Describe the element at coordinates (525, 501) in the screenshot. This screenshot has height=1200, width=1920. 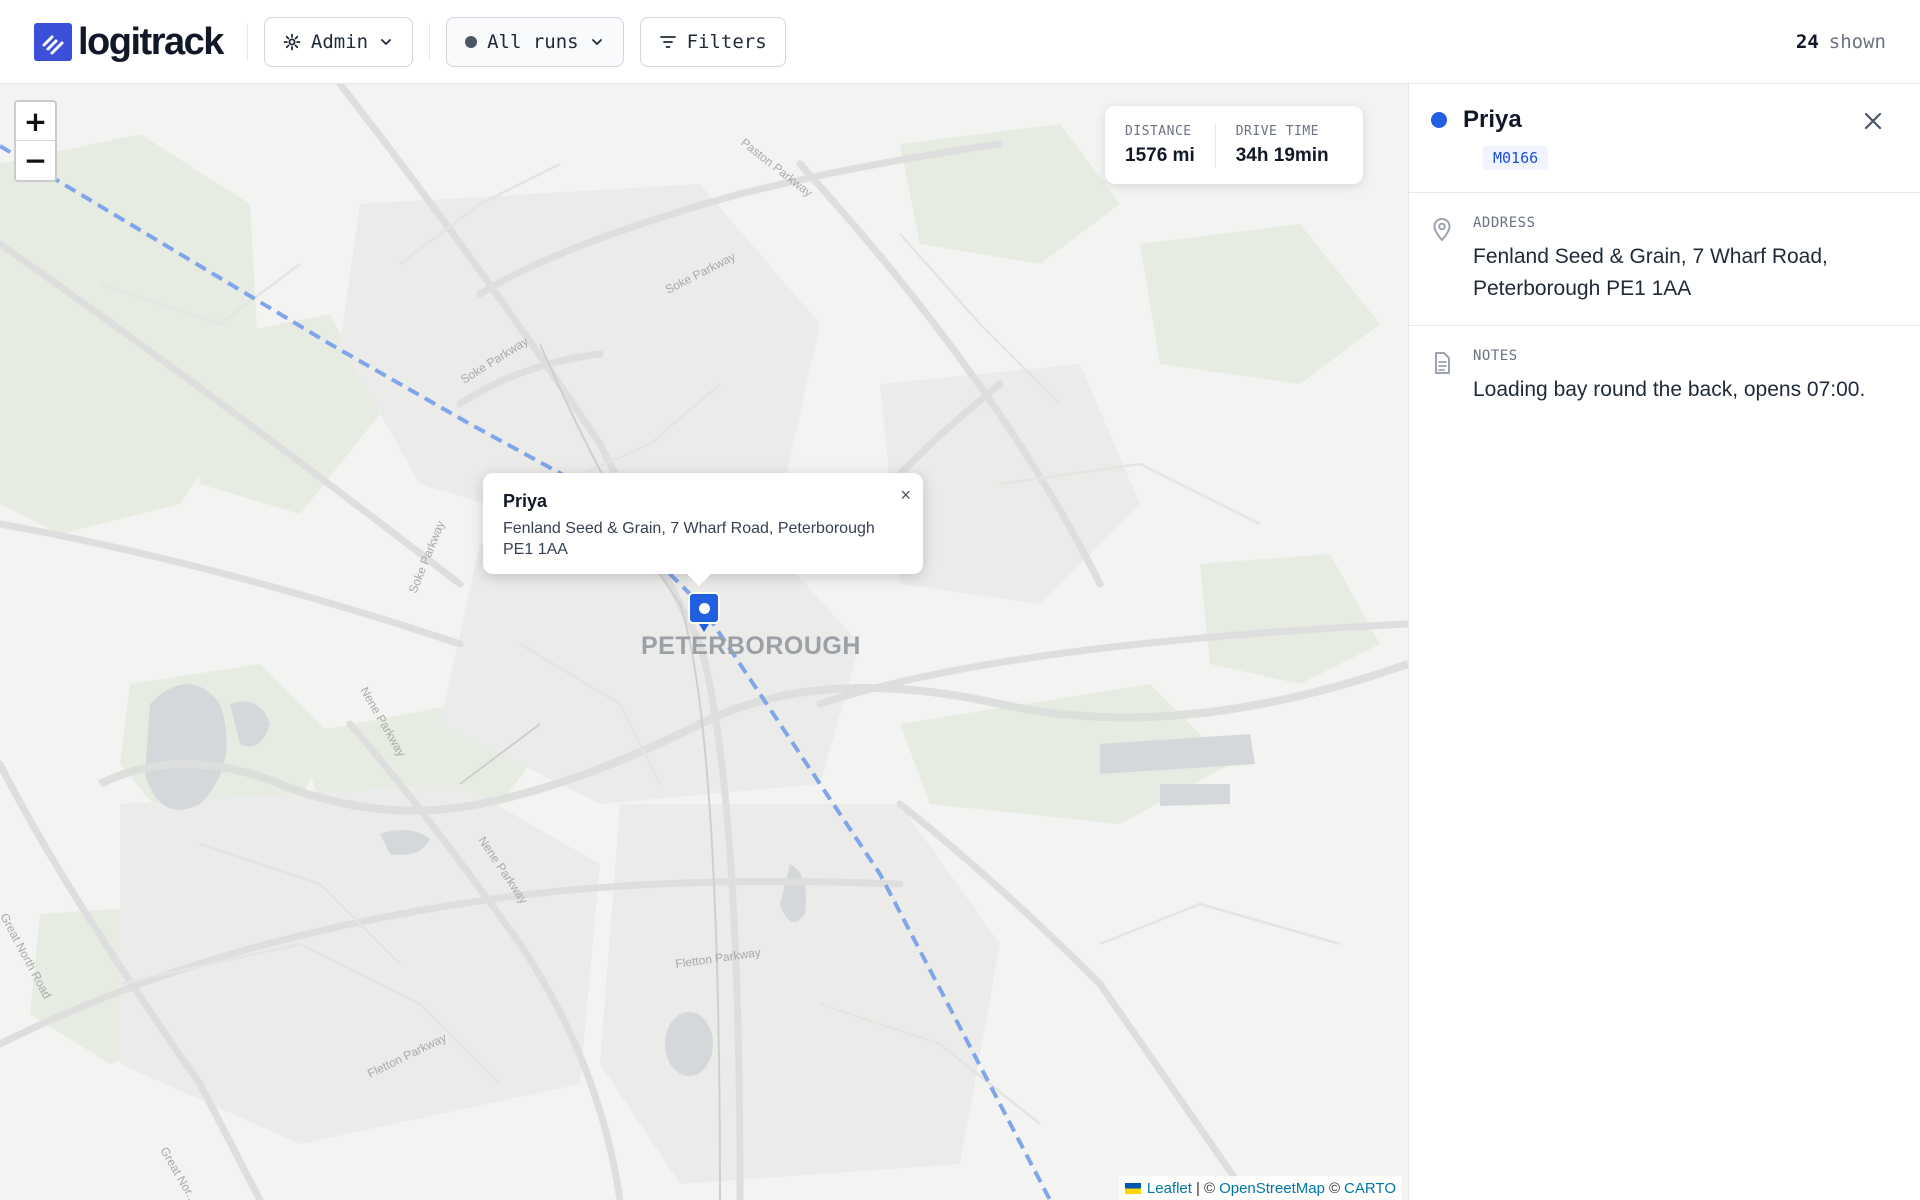
I see `popup-title: Priya` at that location.